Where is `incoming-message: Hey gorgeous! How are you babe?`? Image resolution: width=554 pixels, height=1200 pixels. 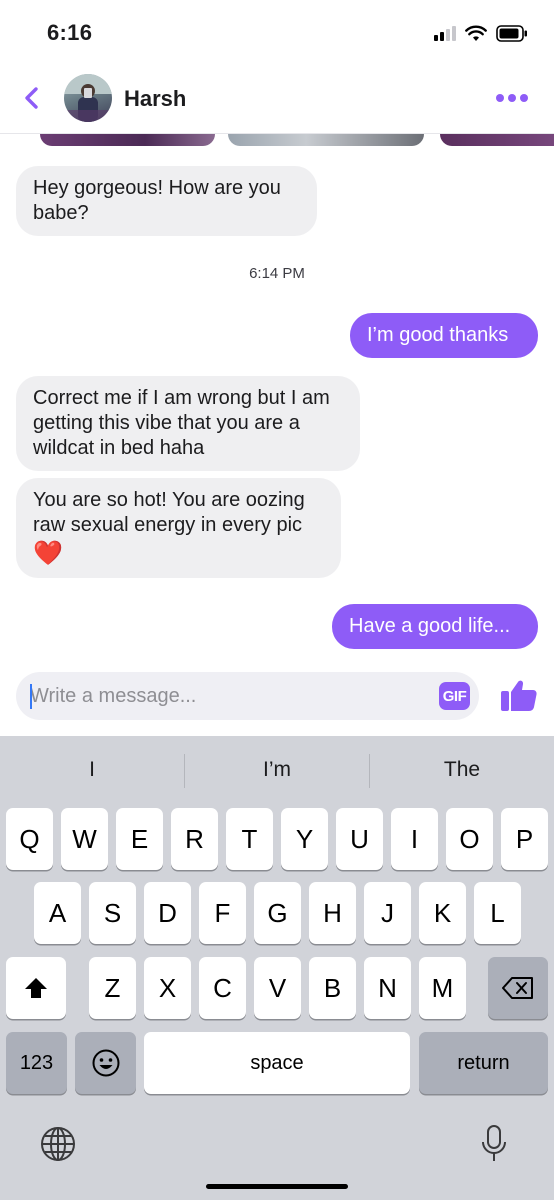 incoming-message: Hey gorgeous! How are you babe? is located at coordinates (166, 201).